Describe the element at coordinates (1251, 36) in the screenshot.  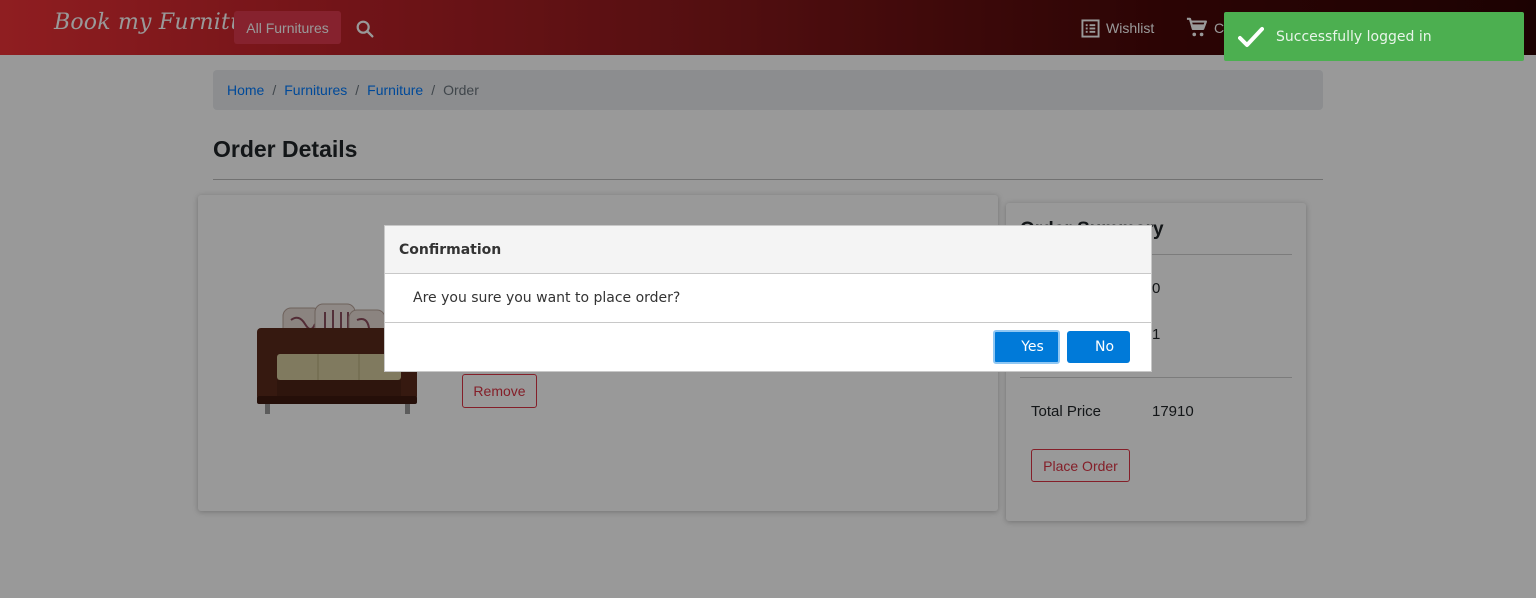
I see `check-icon` at that location.